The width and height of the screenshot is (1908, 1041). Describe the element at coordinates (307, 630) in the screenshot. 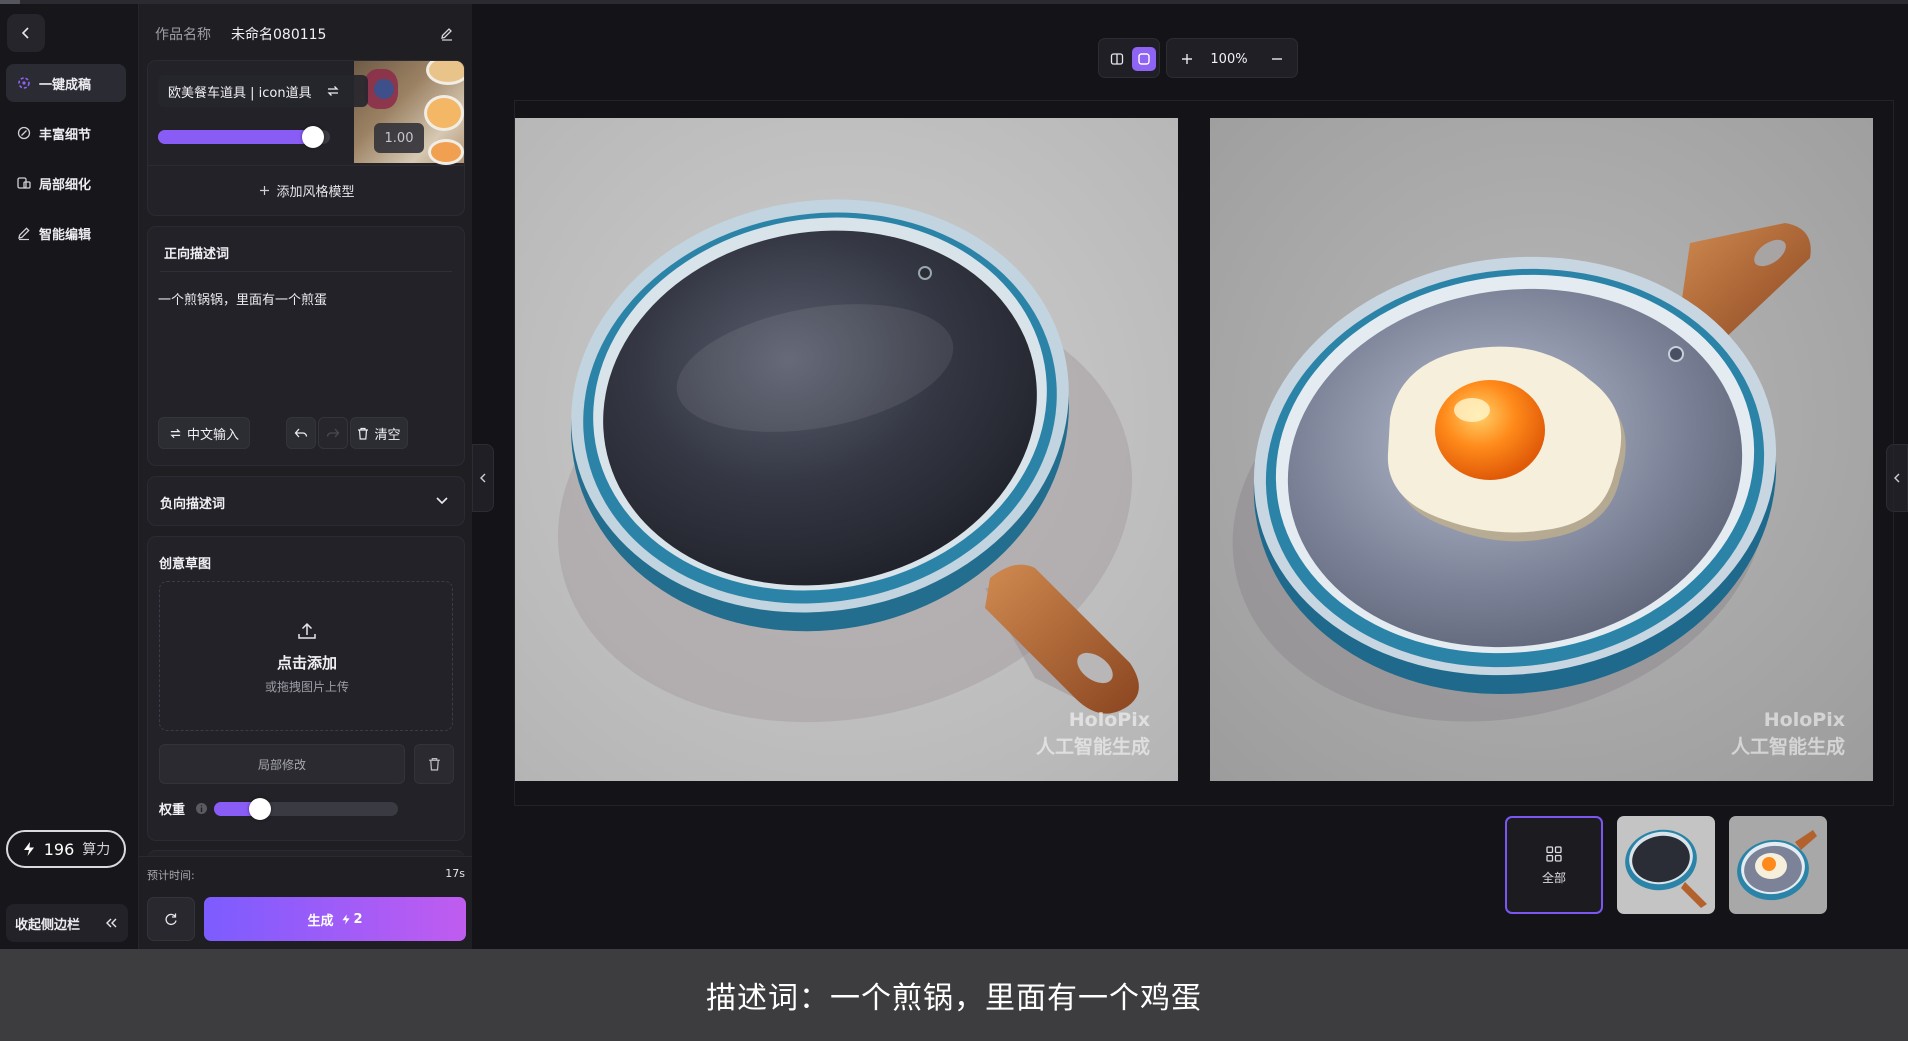

I see `upload-icon` at that location.